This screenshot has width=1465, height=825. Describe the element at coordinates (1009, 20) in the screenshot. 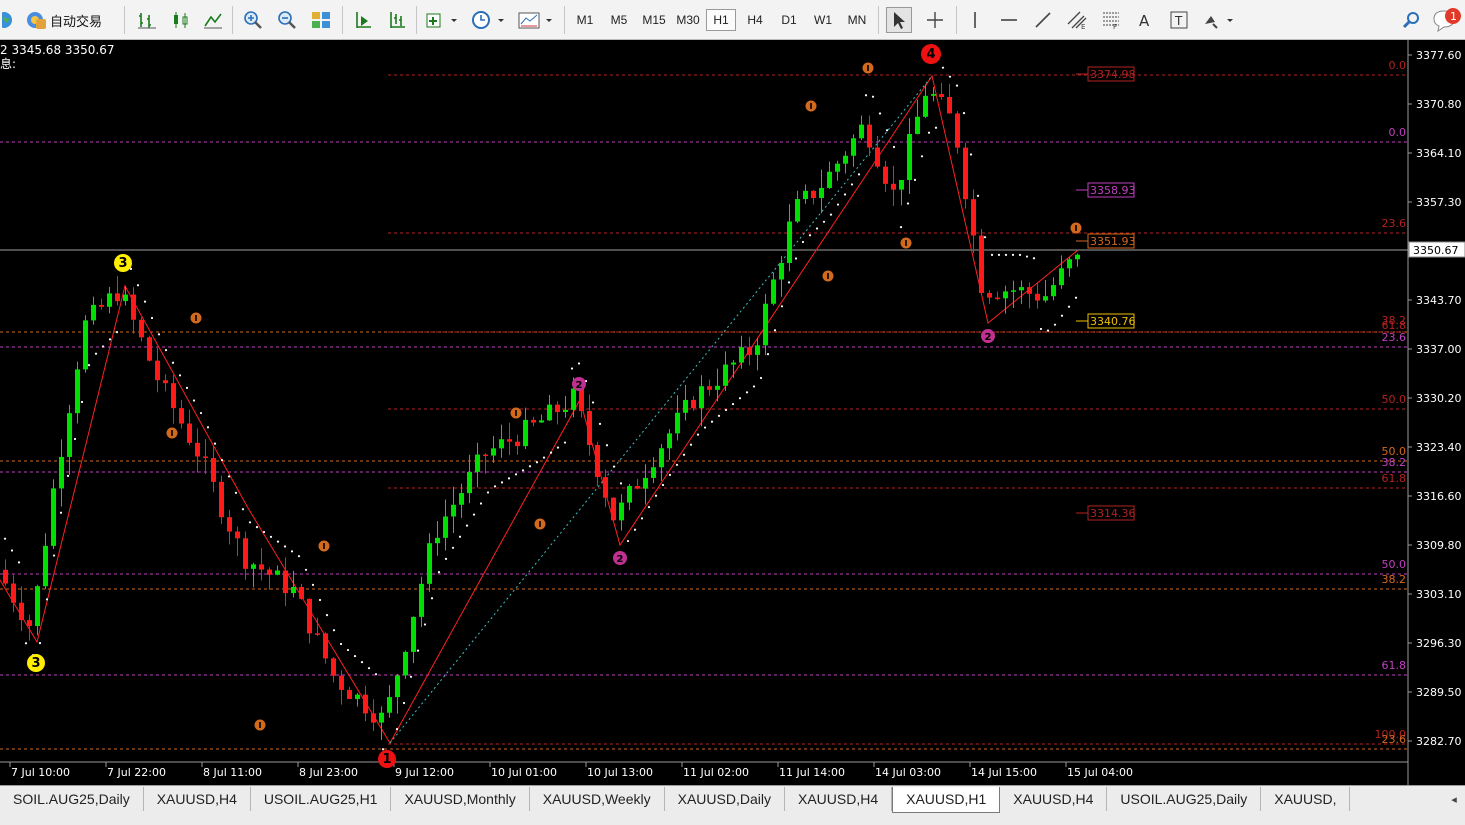

I see `horizontal-line-icon` at that location.